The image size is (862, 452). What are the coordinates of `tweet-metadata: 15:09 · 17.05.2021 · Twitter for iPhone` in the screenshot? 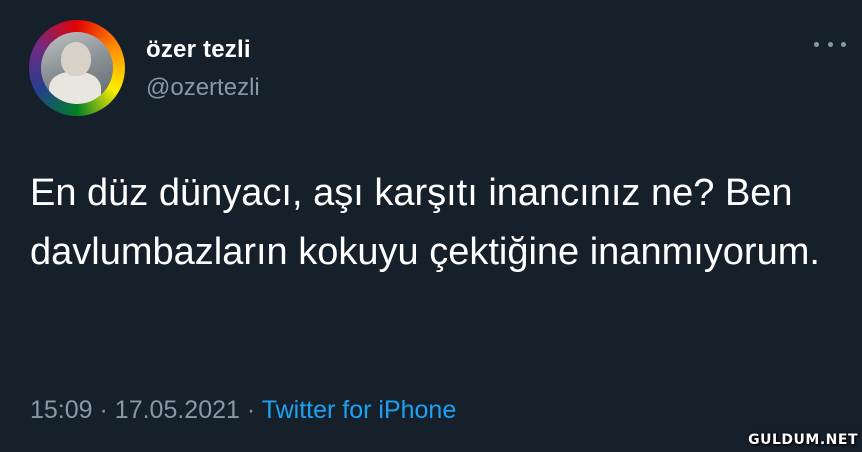 It's located at (243, 410).